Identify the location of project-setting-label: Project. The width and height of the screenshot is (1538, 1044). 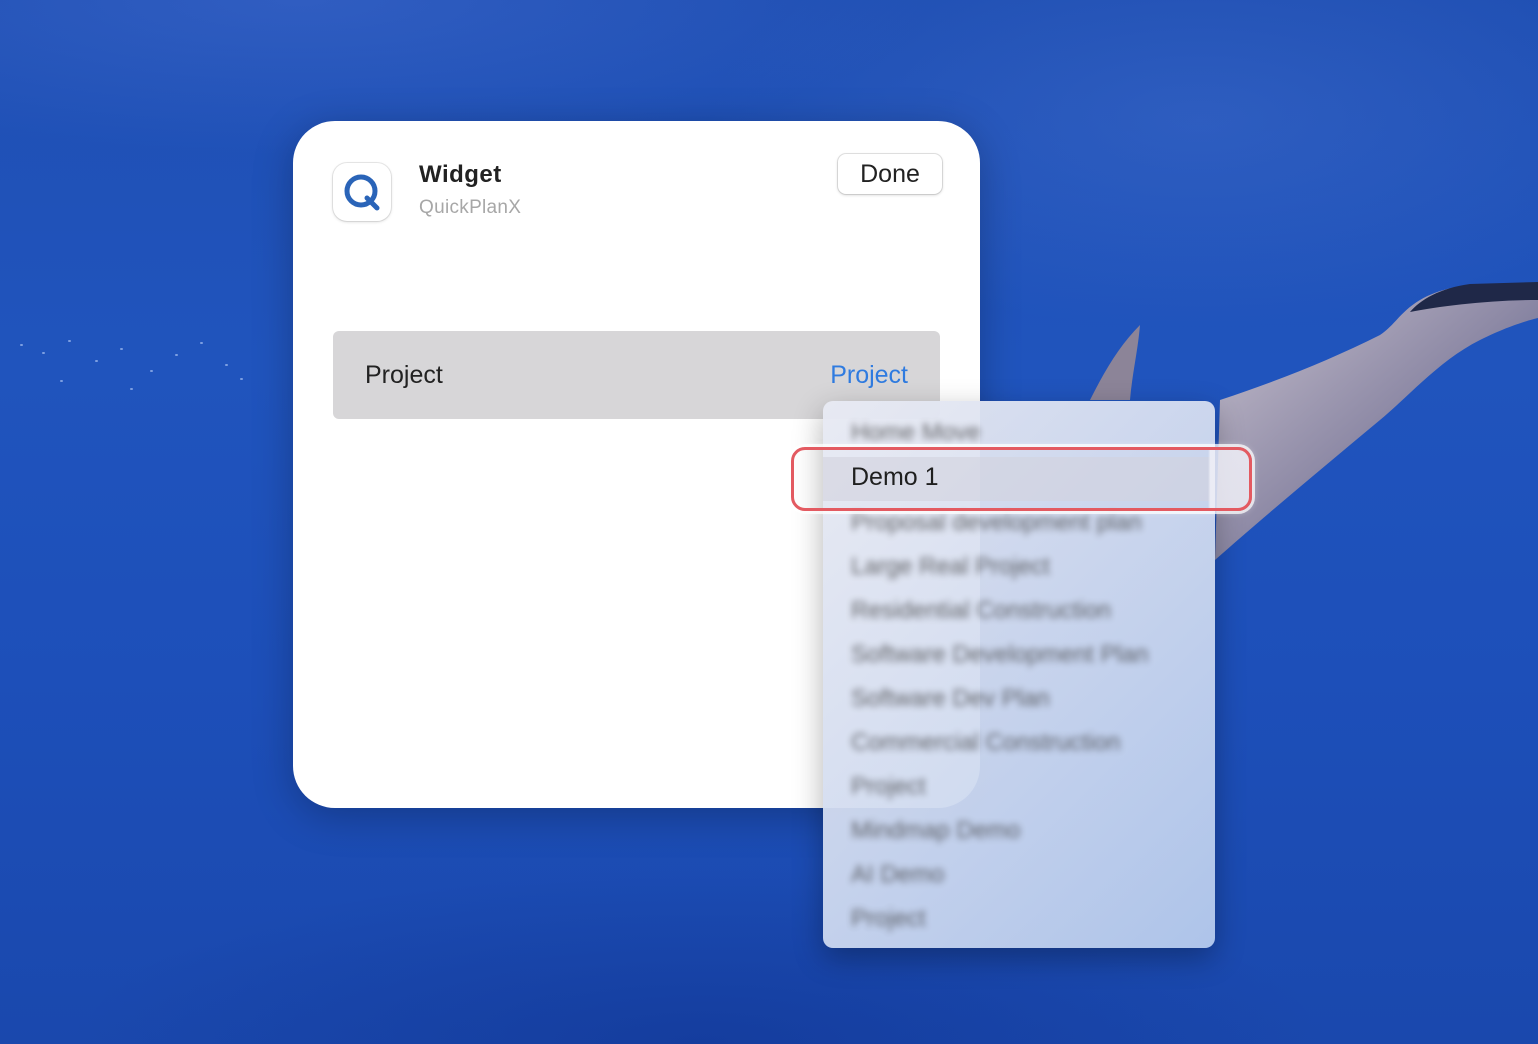
(404, 375).